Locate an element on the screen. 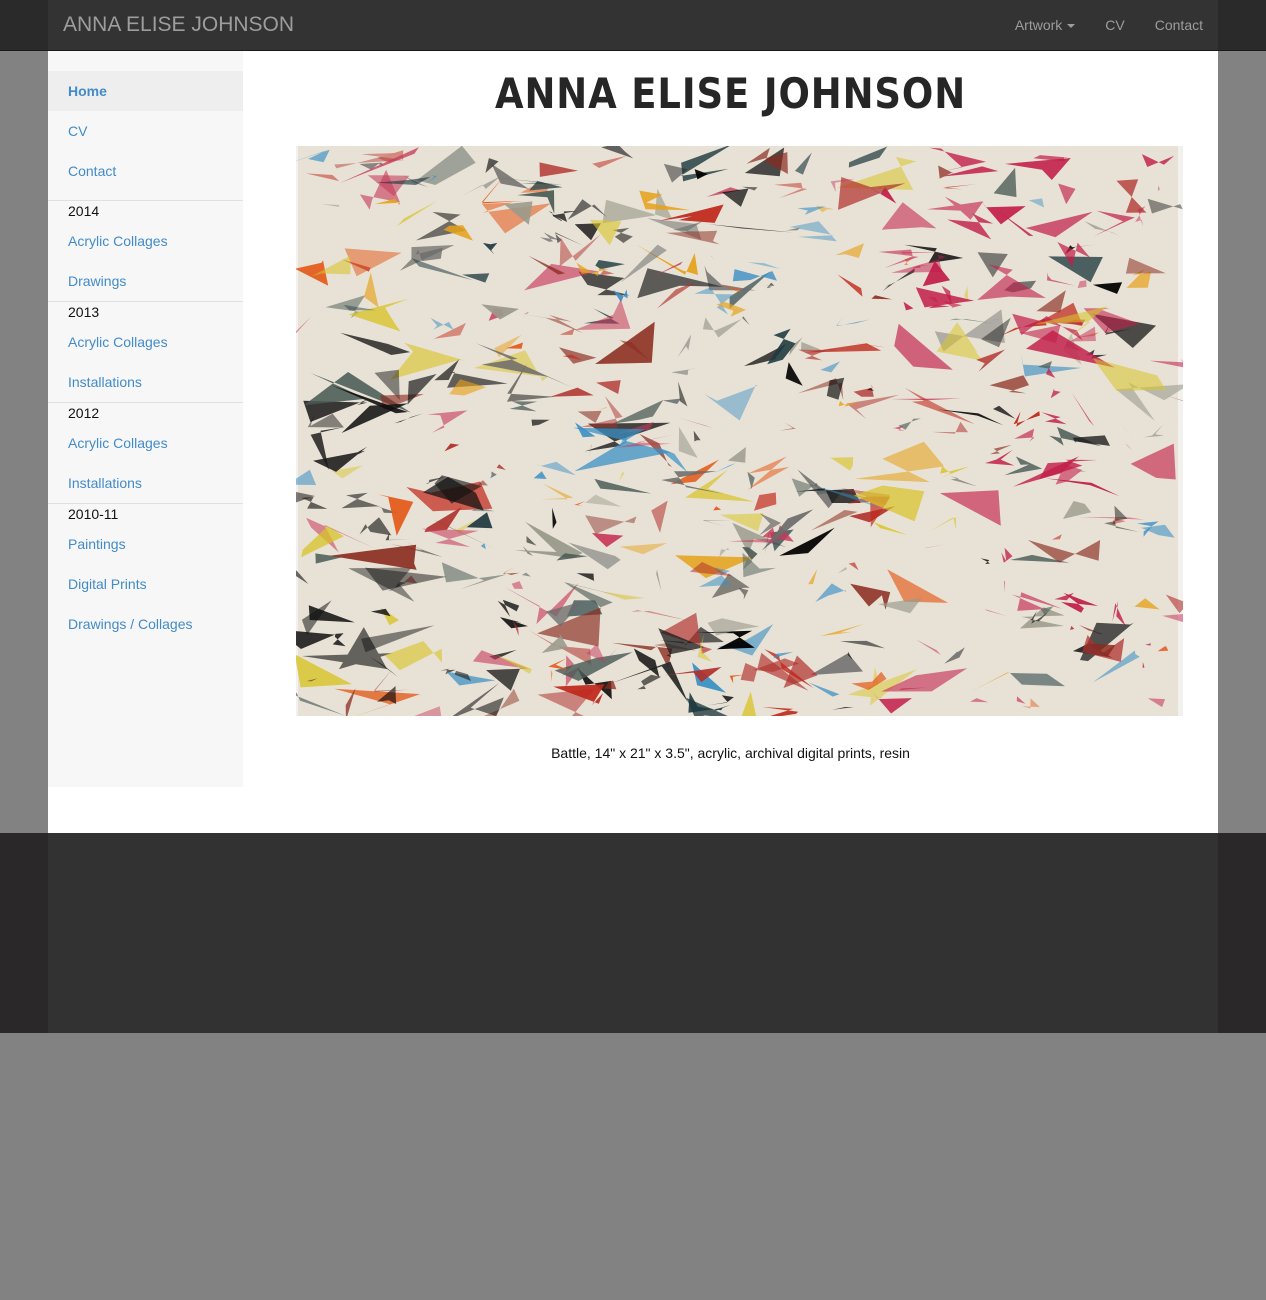  sidebar-heading-2012: 2012 is located at coordinates (84, 413).